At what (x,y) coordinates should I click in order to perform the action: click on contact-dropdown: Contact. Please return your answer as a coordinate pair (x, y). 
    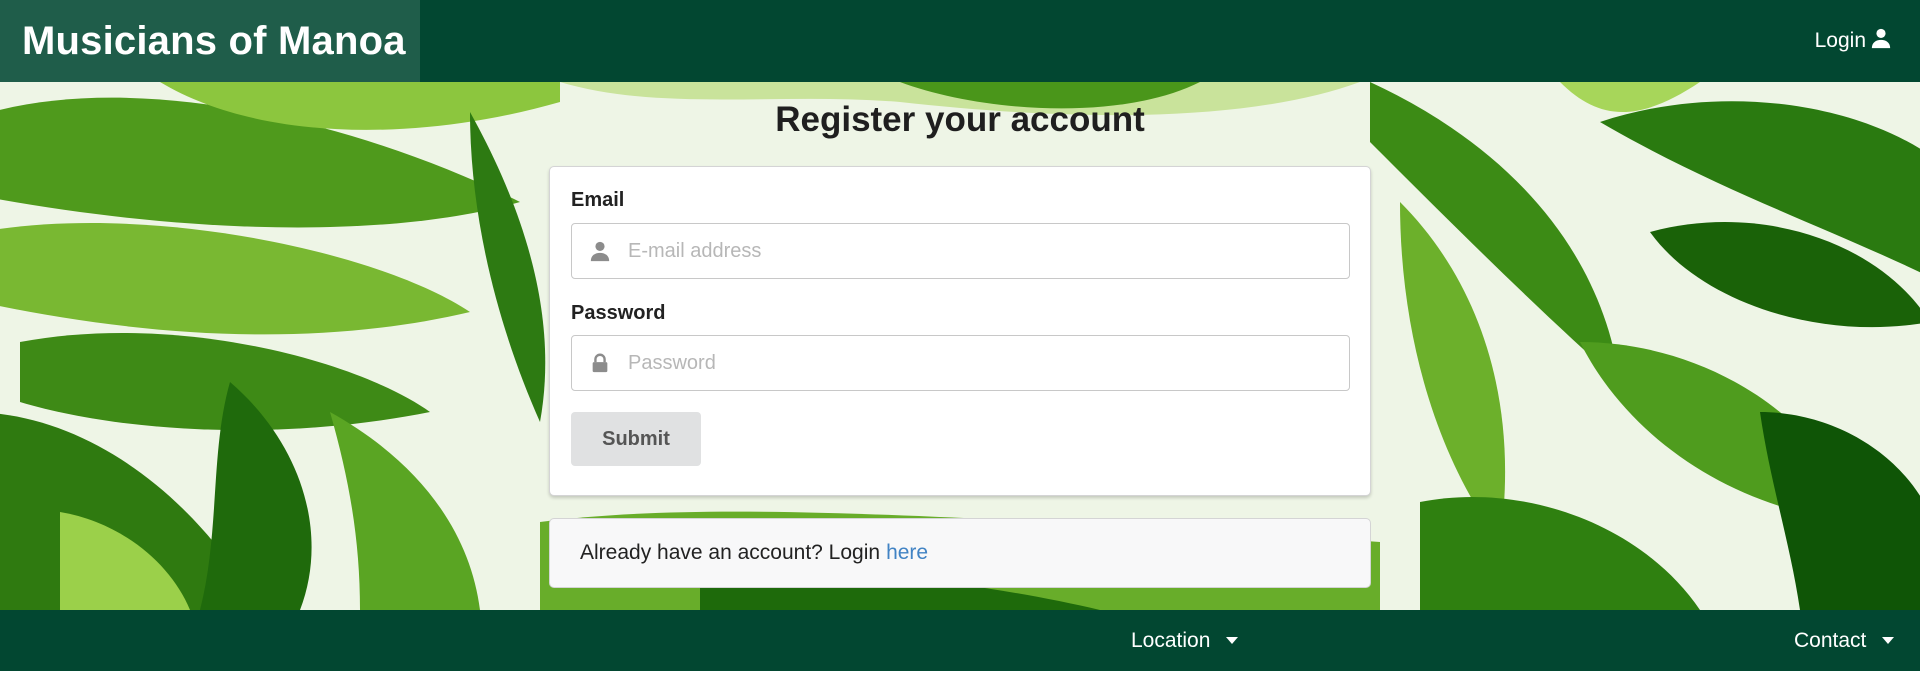
    Looking at the image, I should click on (1844, 640).